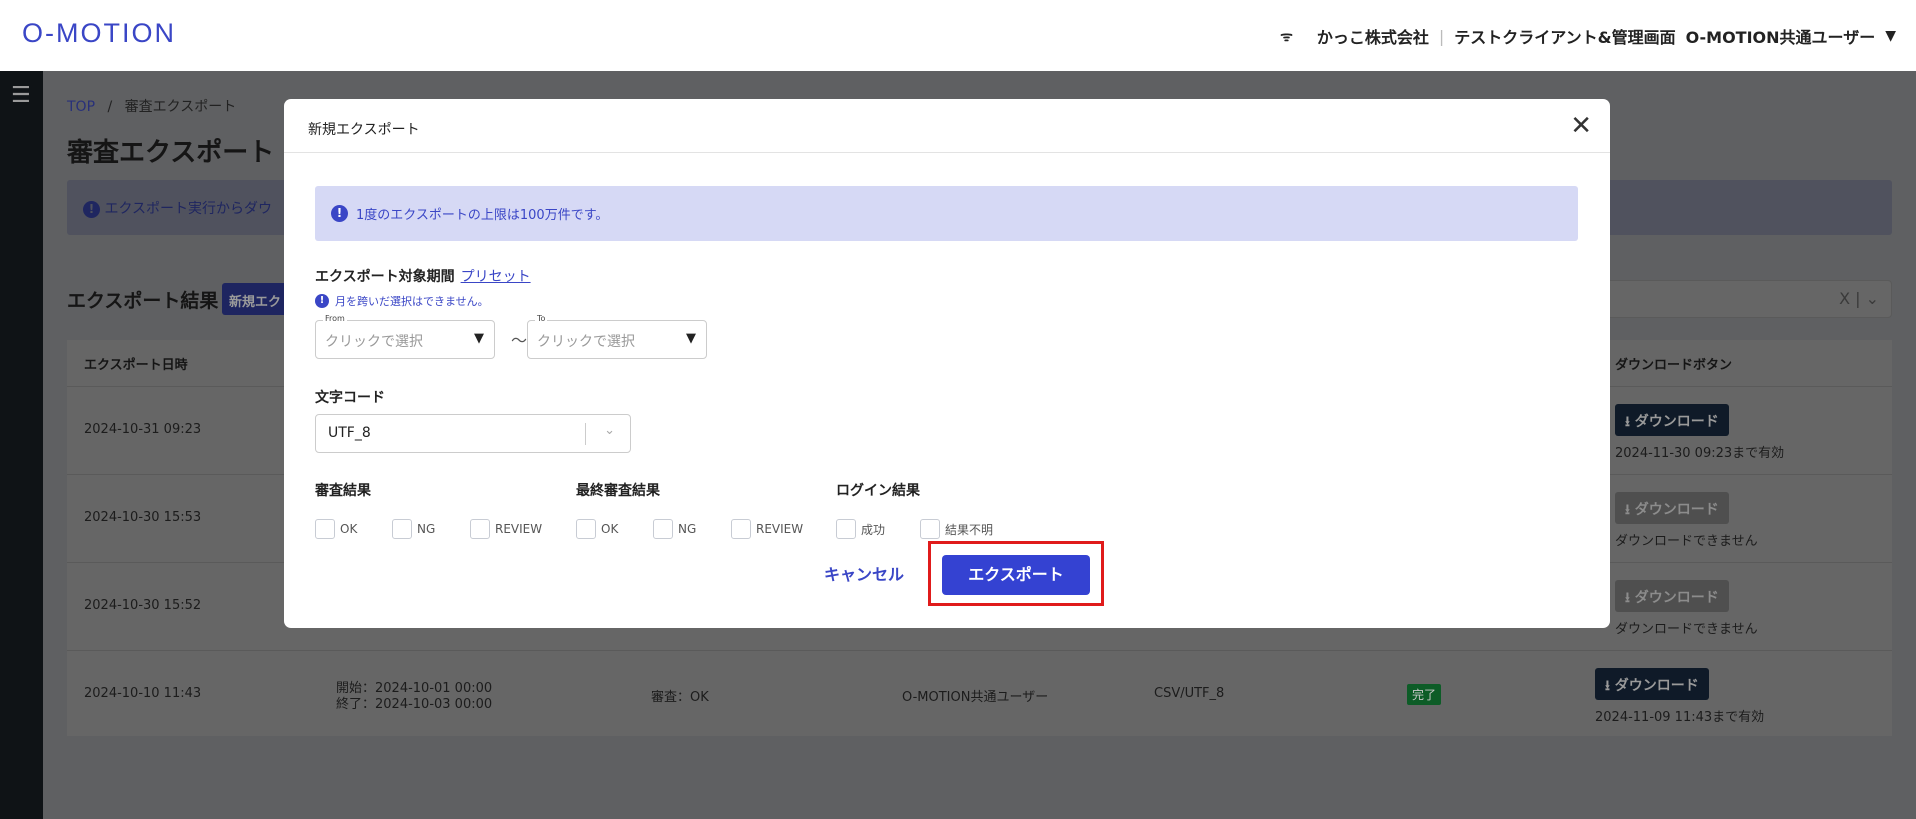 The image size is (1916, 819). What do you see at coordinates (618, 491) in the screenshot?
I see `final-screening-result-label: 最終審査結果` at bounding box center [618, 491].